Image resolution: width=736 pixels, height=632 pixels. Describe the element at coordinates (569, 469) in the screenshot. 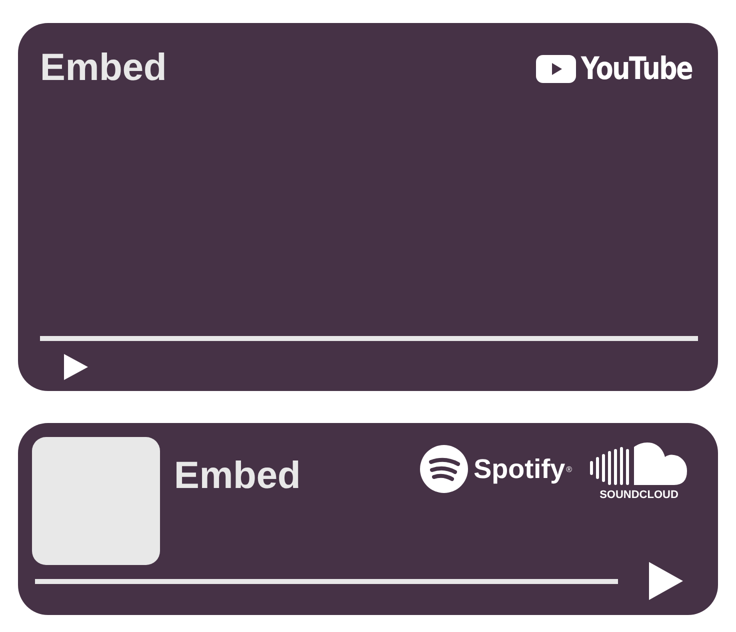

I see `registered-mark: ®` at that location.